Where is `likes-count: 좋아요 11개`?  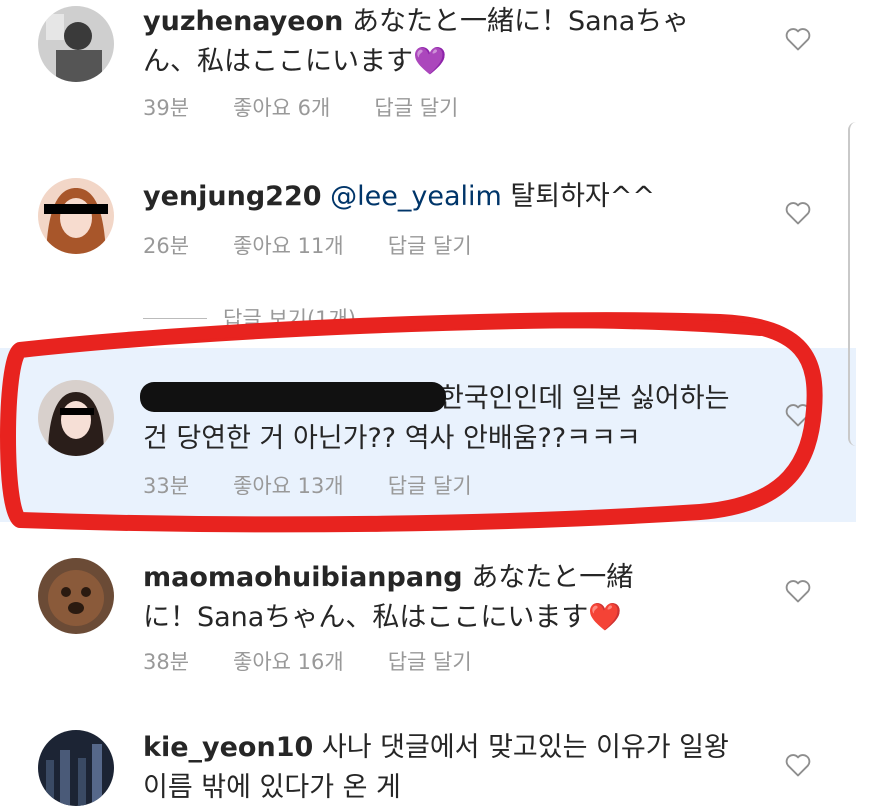 likes-count: 좋아요 11개 is located at coordinates (288, 245).